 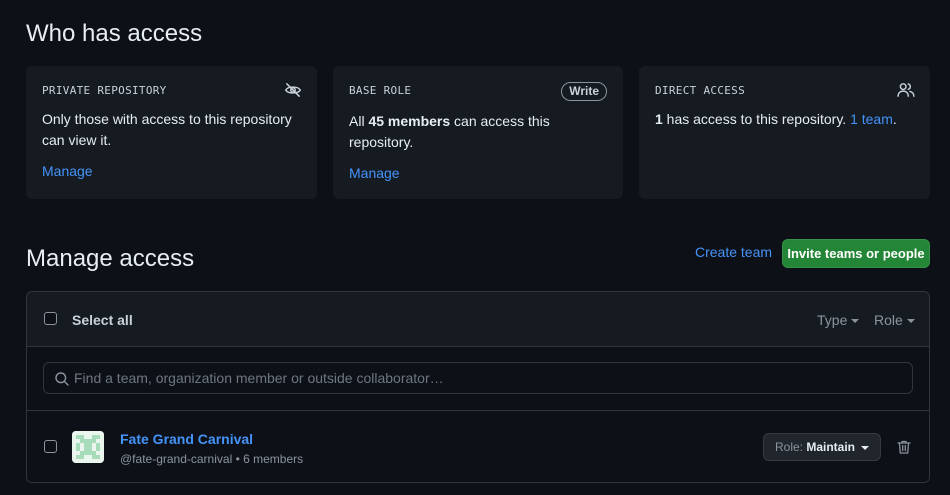 What do you see at coordinates (67, 171) in the screenshot?
I see `manage-visibility-link: Manage` at bounding box center [67, 171].